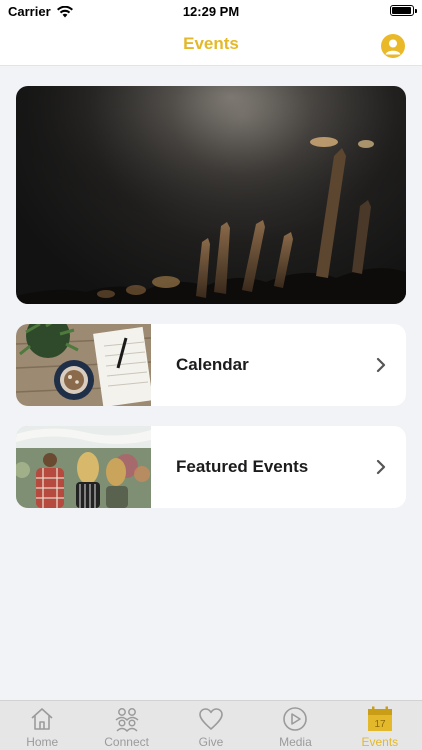  I want to click on tab-label: Give, so click(211, 742).